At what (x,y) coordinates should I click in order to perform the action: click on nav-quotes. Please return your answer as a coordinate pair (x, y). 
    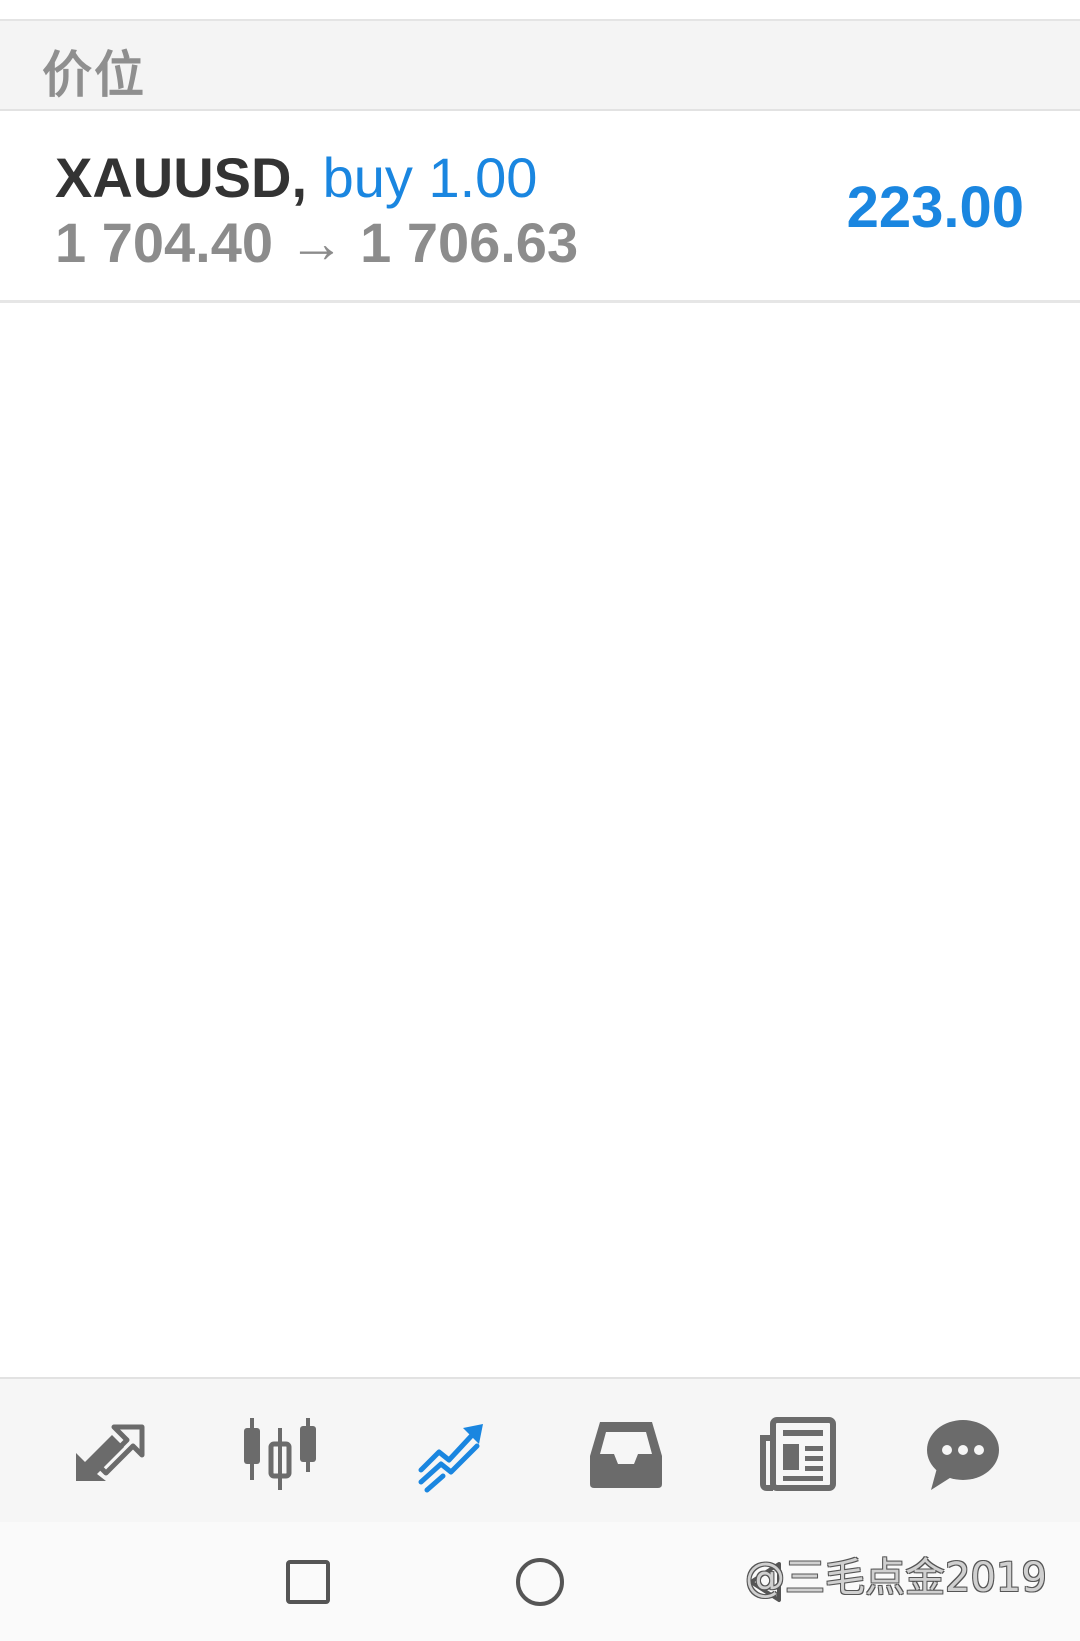
    Looking at the image, I should click on (110, 1454).